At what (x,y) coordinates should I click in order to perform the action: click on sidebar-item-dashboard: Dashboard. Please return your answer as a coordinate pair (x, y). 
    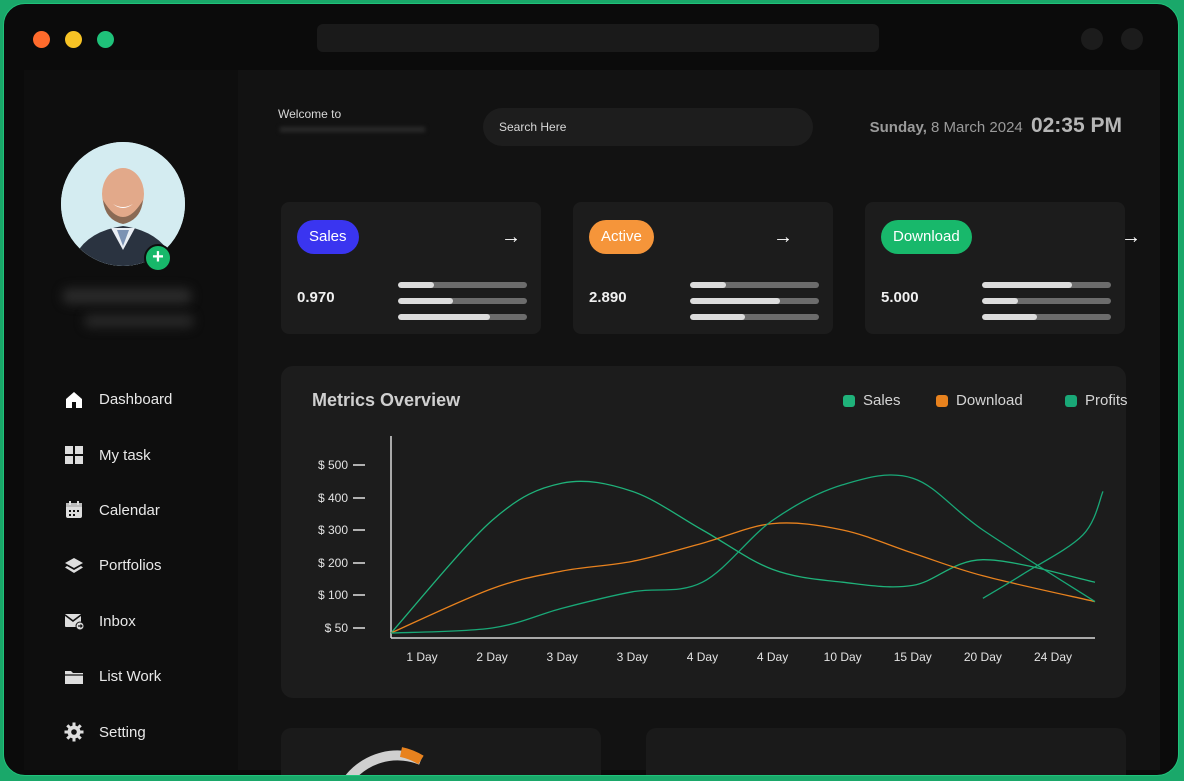
    Looking at the image, I should click on (154, 399).